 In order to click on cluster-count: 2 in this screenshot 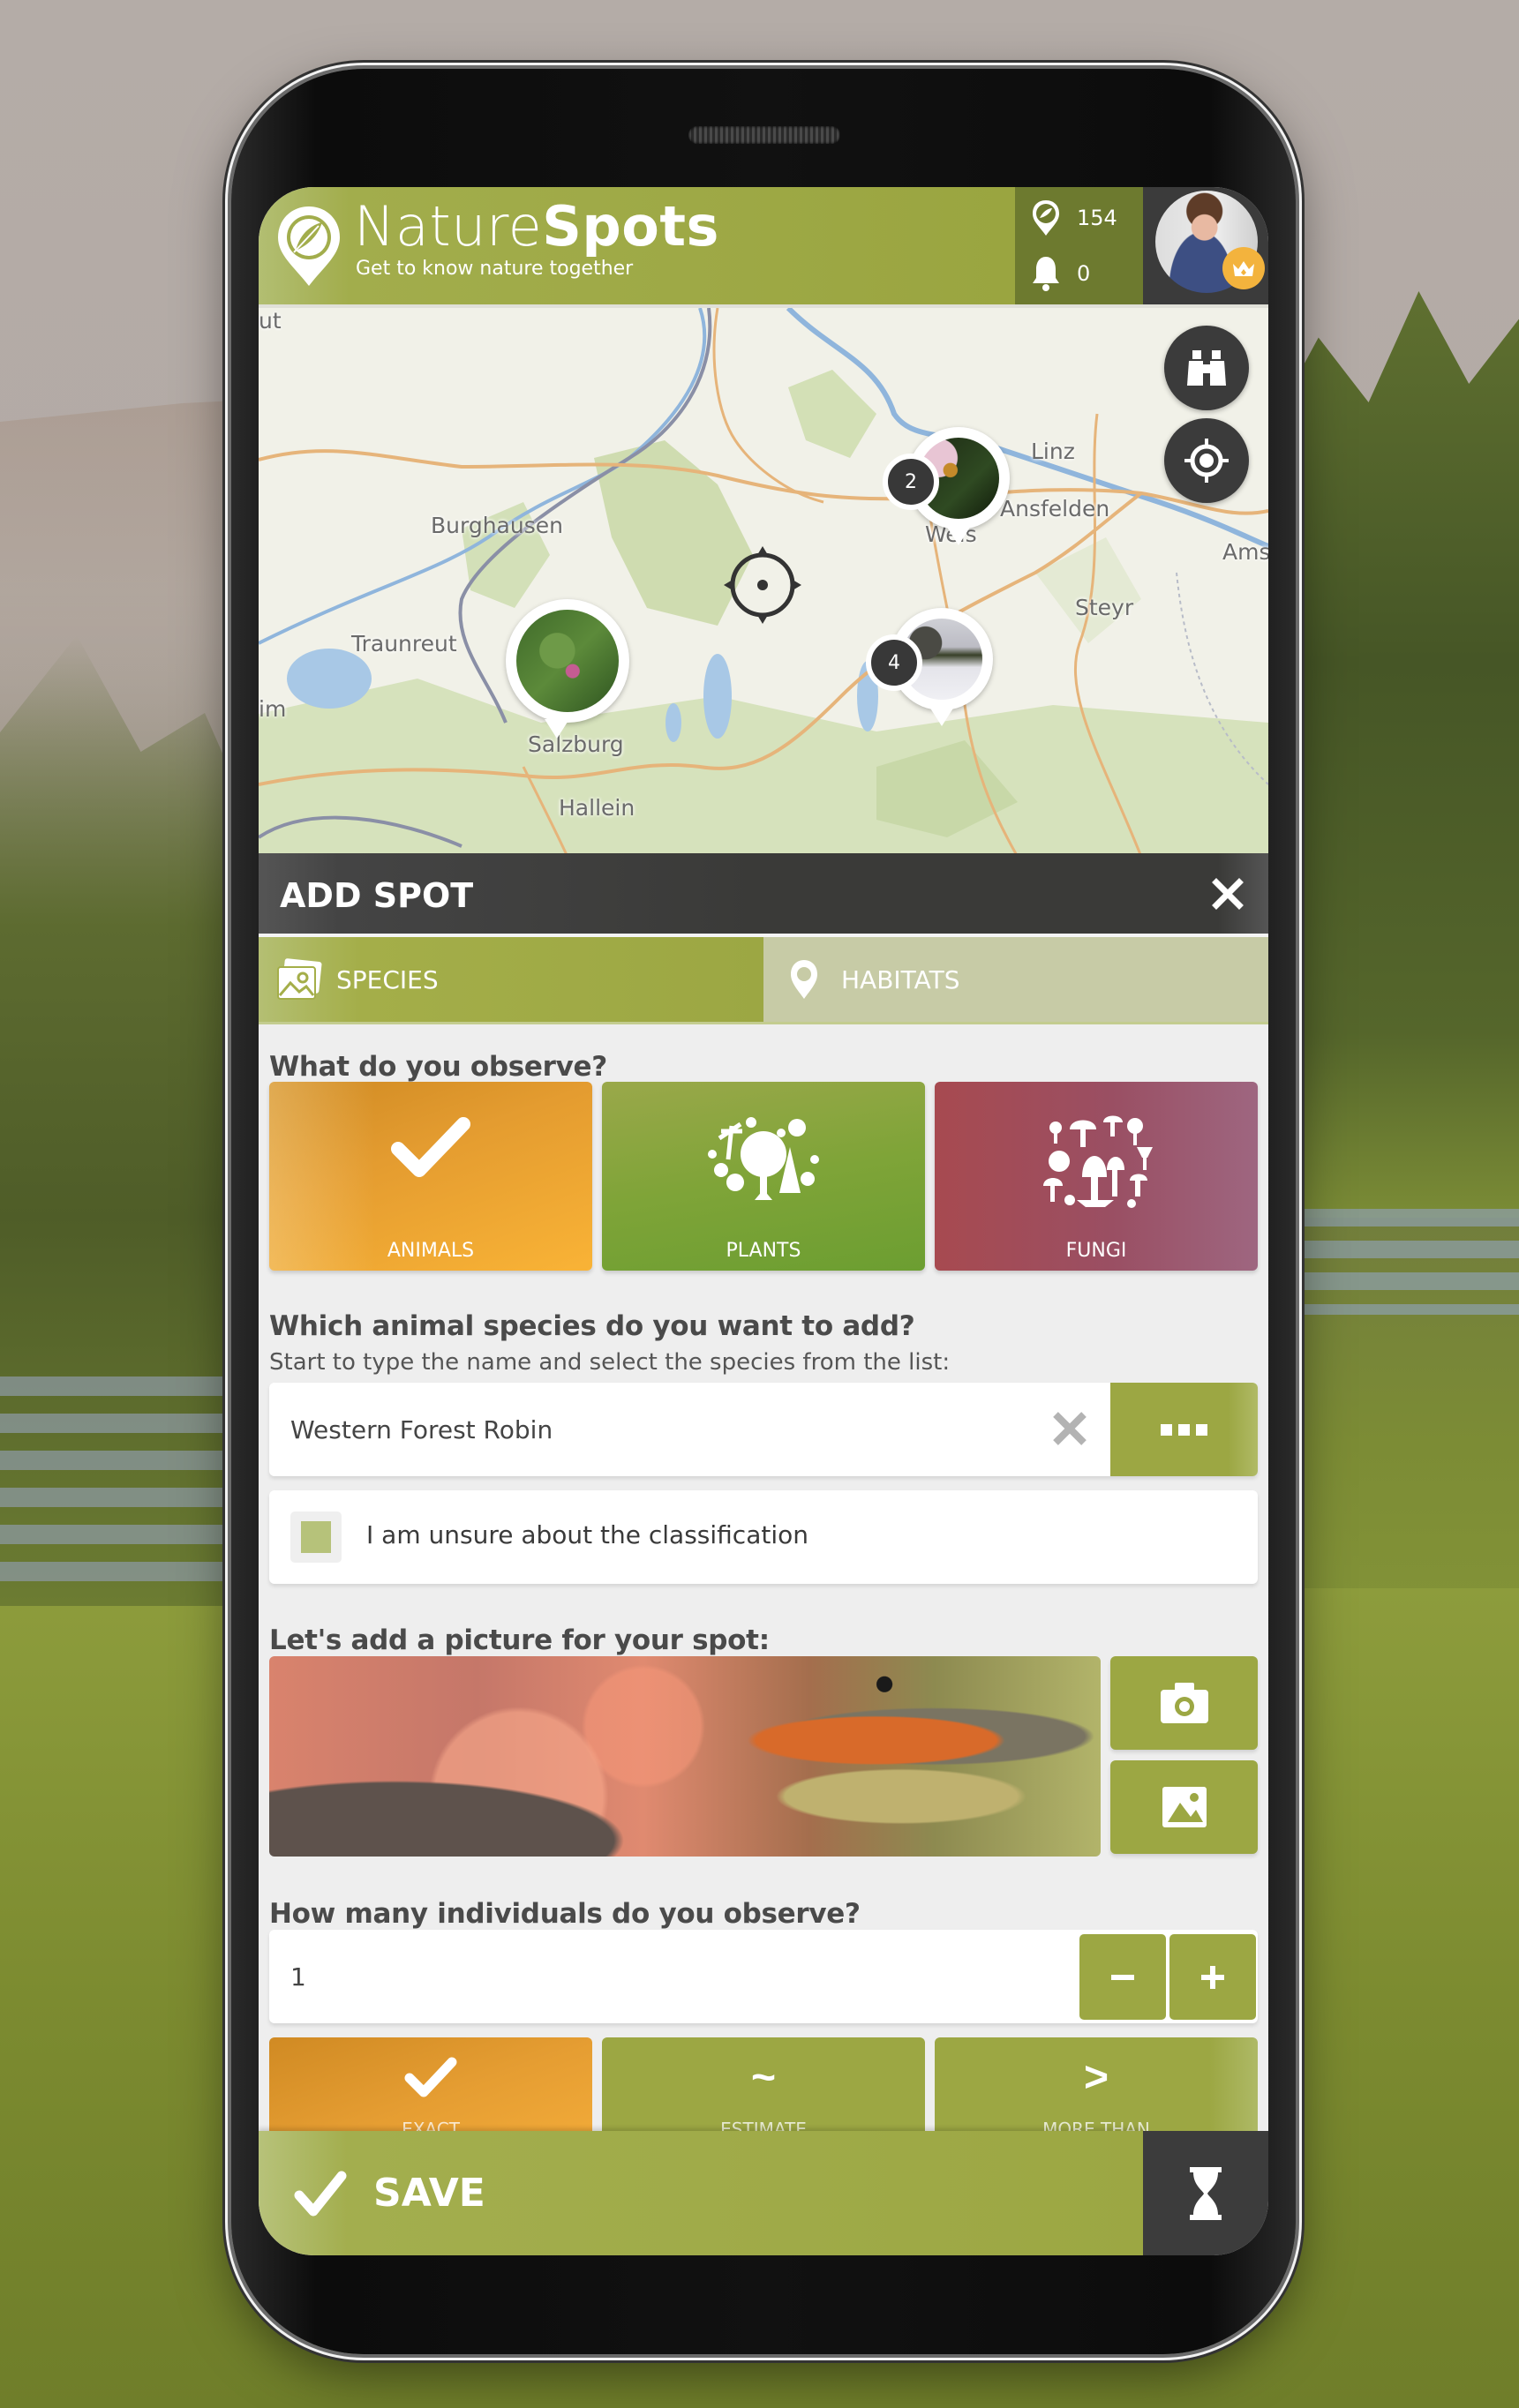, I will do `click(911, 482)`.